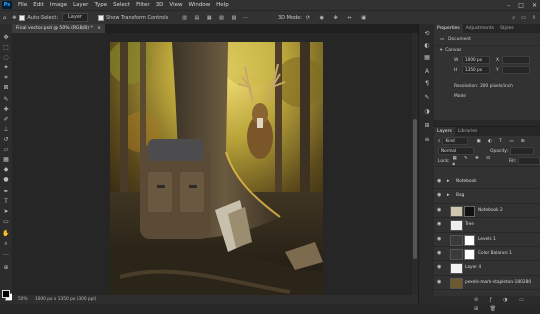  I want to click on menu-help: Help, so click(222, 5).